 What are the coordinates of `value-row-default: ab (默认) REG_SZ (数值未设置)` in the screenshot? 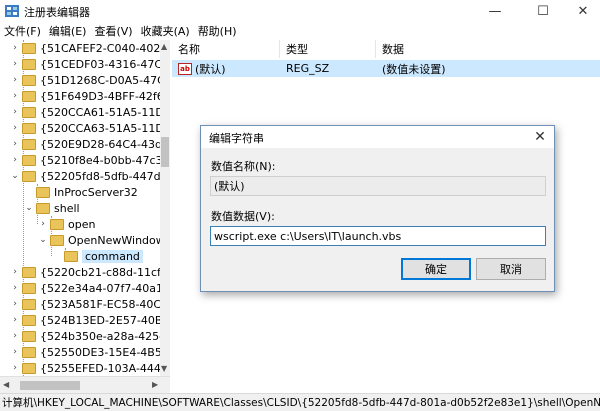 It's located at (386, 68).